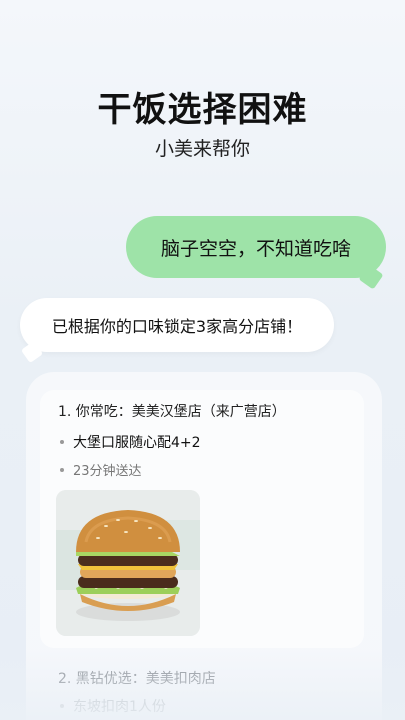 Image resolution: width=405 pixels, height=720 pixels. What do you see at coordinates (202, 149) in the screenshot?
I see `page-subtitle: 小美来帮你` at bounding box center [202, 149].